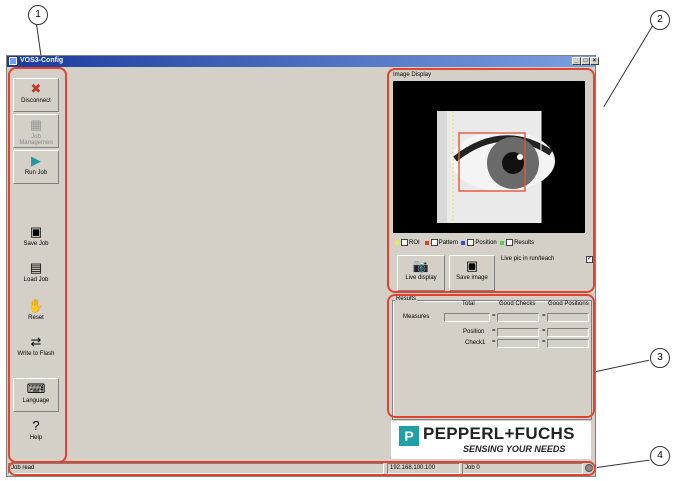 Image resolution: width=674 pixels, height=481 pixels. I want to click on callout-2-leader, so click(628, 66).